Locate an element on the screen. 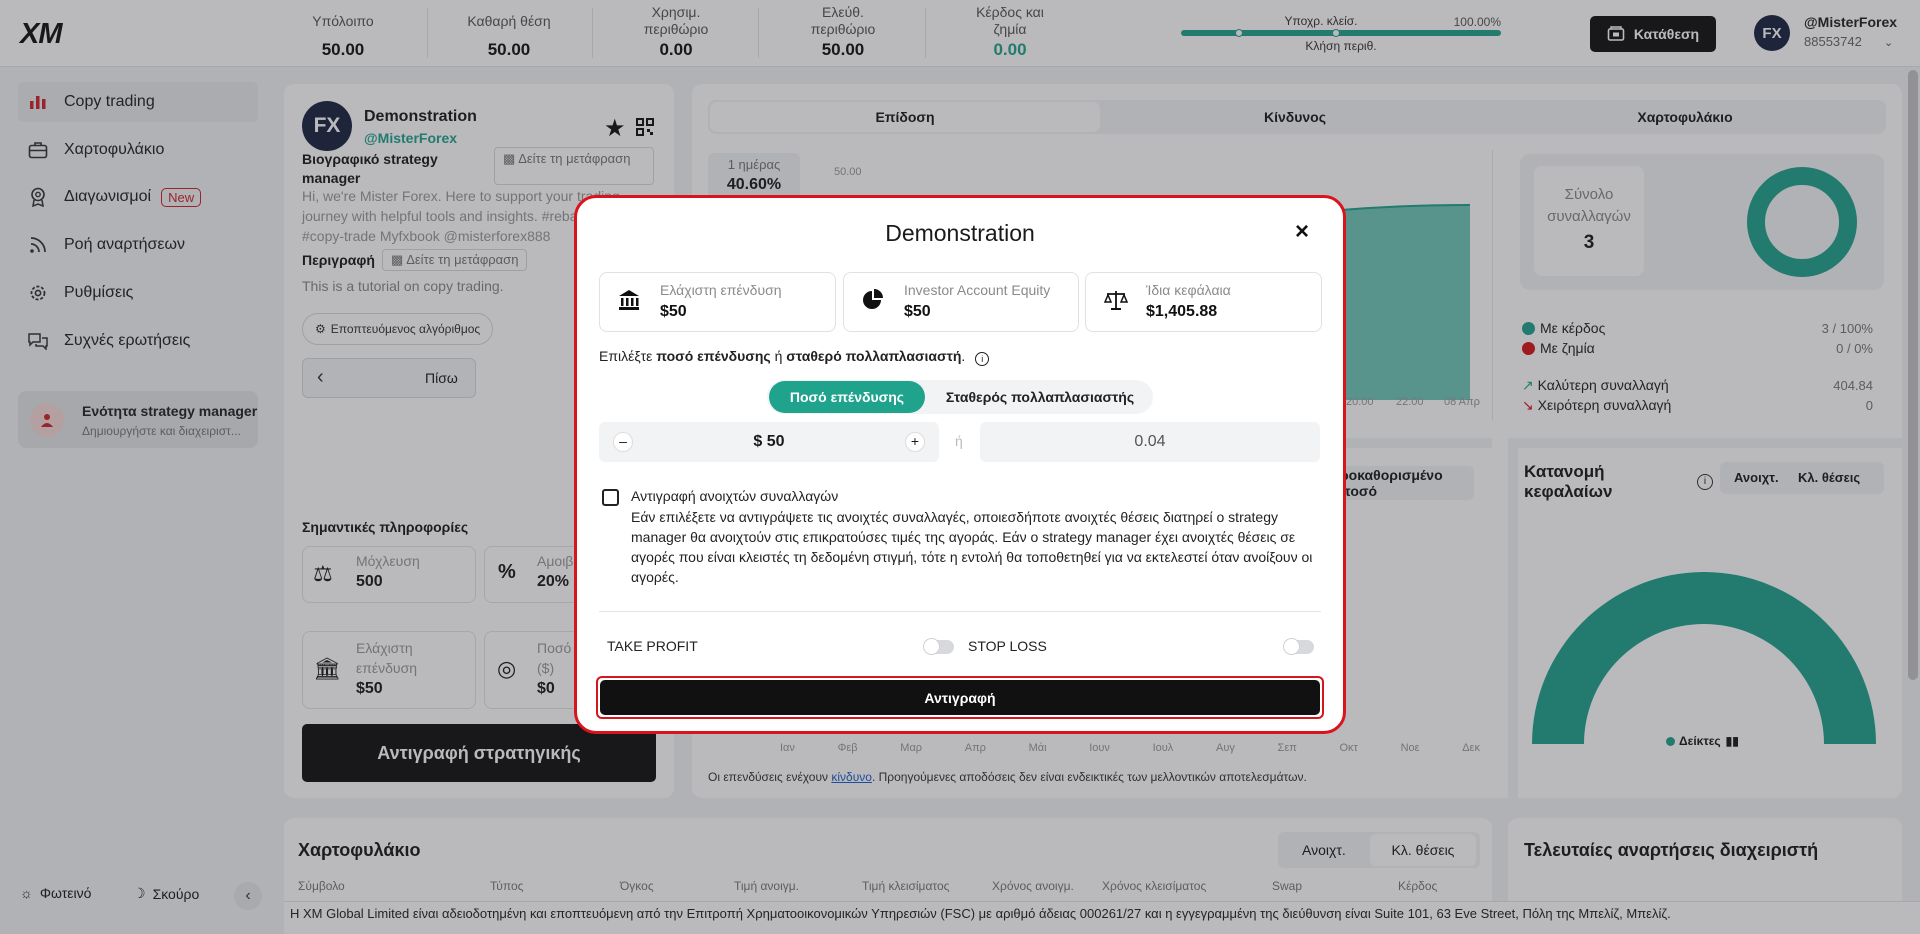 This screenshot has height=934, width=1920. field-label: Ίδια κεφάλαια is located at coordinates (1188, 290).